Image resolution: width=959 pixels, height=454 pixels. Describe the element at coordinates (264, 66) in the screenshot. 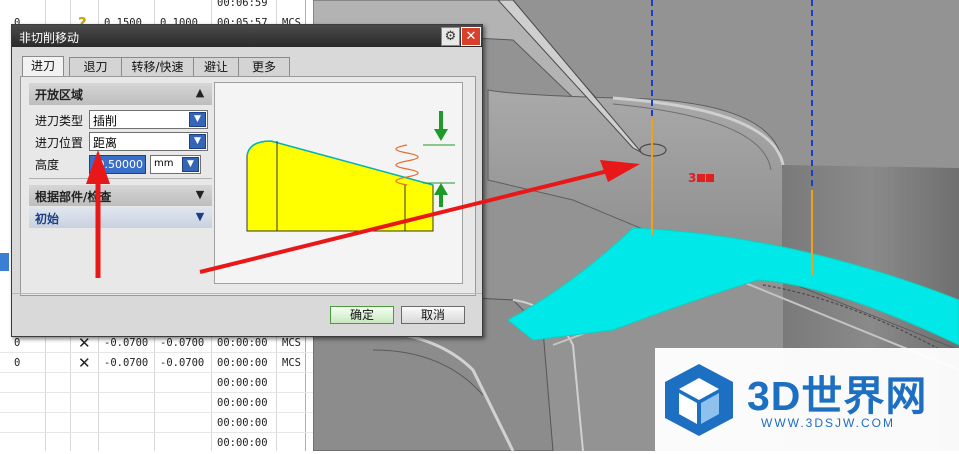

I see `tab-more: 更多` at that location.